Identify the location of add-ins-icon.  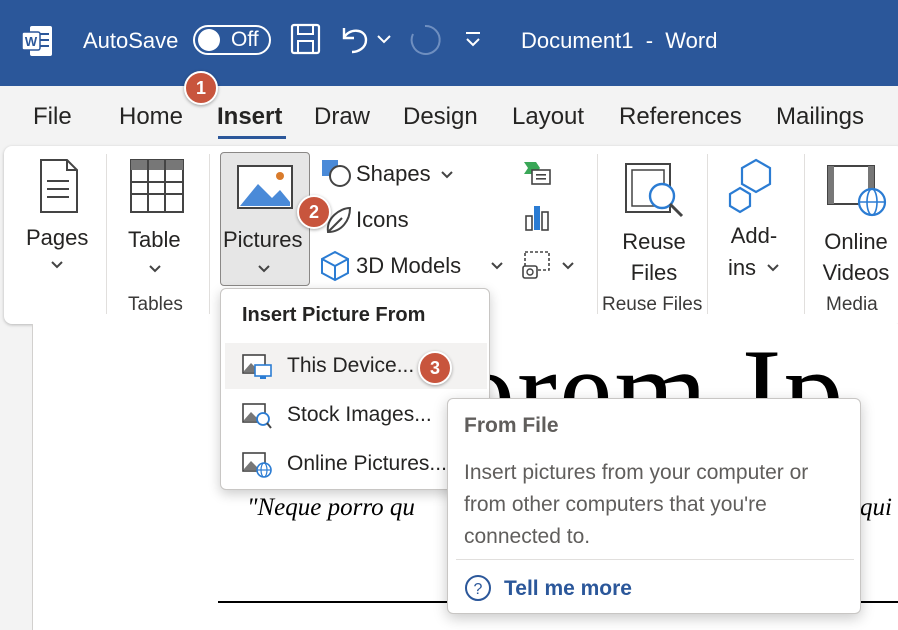
(756, 185).